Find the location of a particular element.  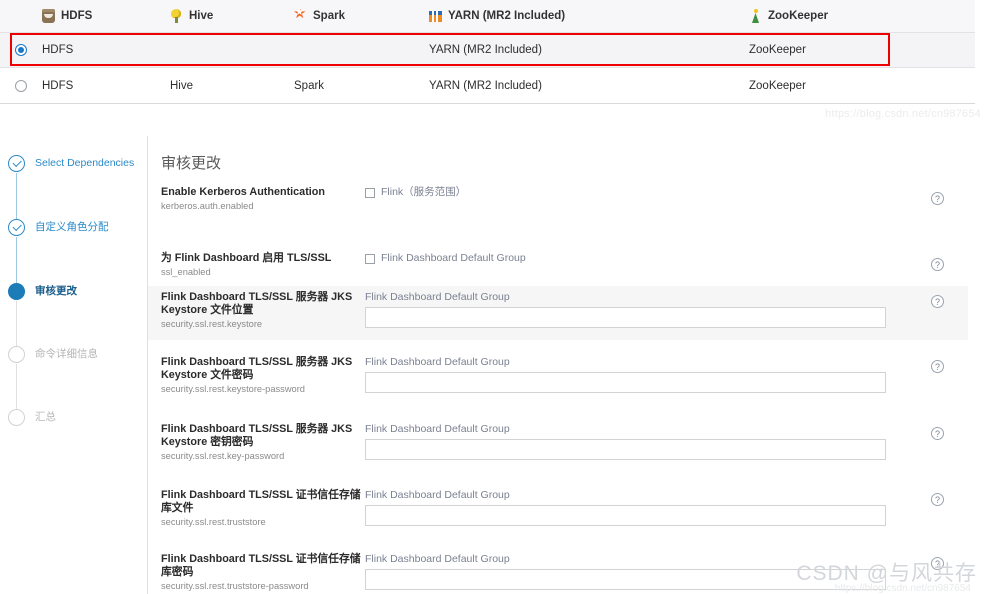

property-name: 为 Flink Dashboard 启用 TLS/SSL is located at coordinates (246, 258).